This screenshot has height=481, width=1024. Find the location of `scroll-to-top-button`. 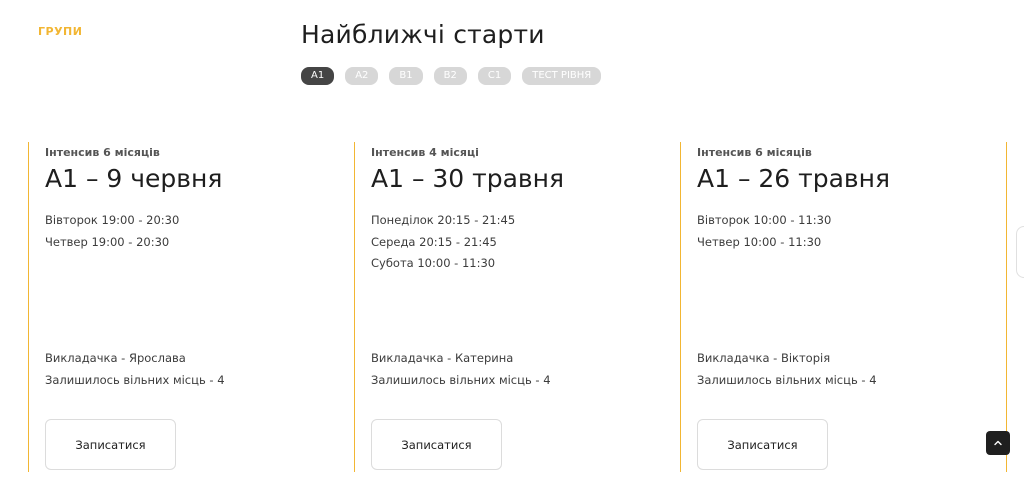

scroll-to-top-button is located at coordinates (998, 443).